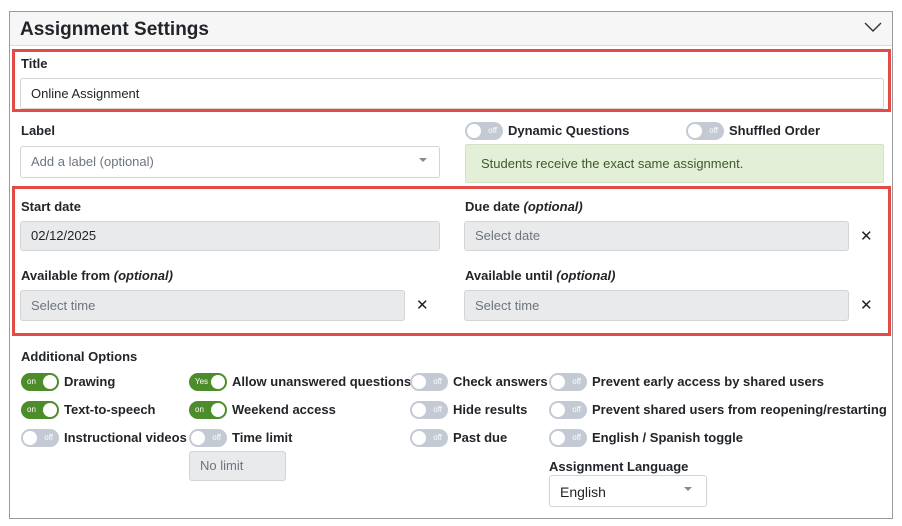 This screenshot has height=526, width=902. What do you see at coordinates (866, 236) in the screenshot?
I see `clear-due-date-icon: ✕` at bounding box center [866, 236].